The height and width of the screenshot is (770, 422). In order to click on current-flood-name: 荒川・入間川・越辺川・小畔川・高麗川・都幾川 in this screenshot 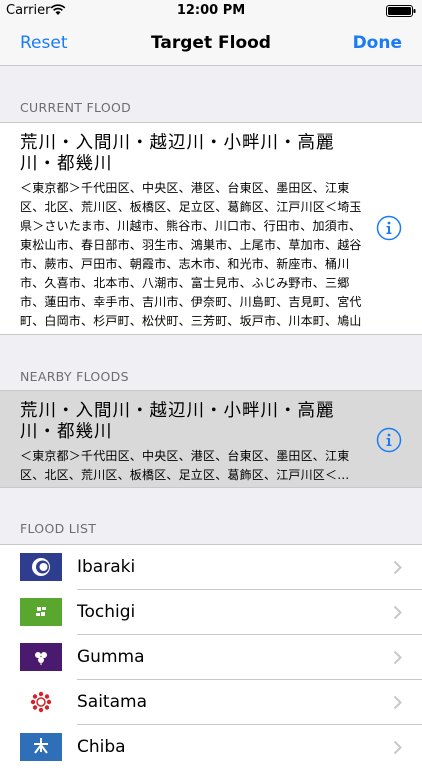, I will do `click(177, 153)`.